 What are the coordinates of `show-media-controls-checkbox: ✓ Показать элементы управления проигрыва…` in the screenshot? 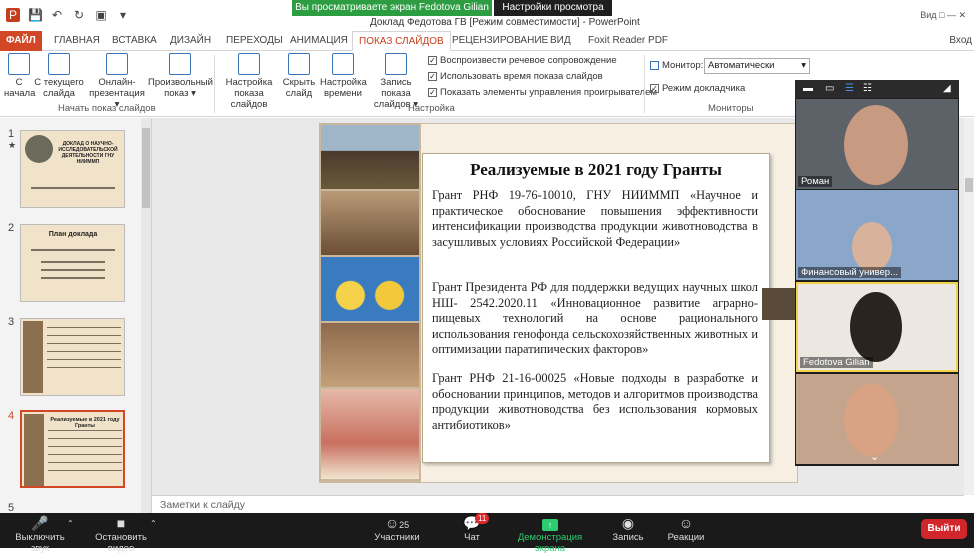 It's located at (542, 92).